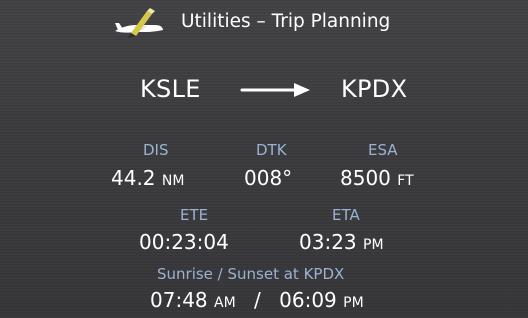  Describe the element at coordinates (373, 245) in the screenshot. I see `eta-suffix: PM` at that location.